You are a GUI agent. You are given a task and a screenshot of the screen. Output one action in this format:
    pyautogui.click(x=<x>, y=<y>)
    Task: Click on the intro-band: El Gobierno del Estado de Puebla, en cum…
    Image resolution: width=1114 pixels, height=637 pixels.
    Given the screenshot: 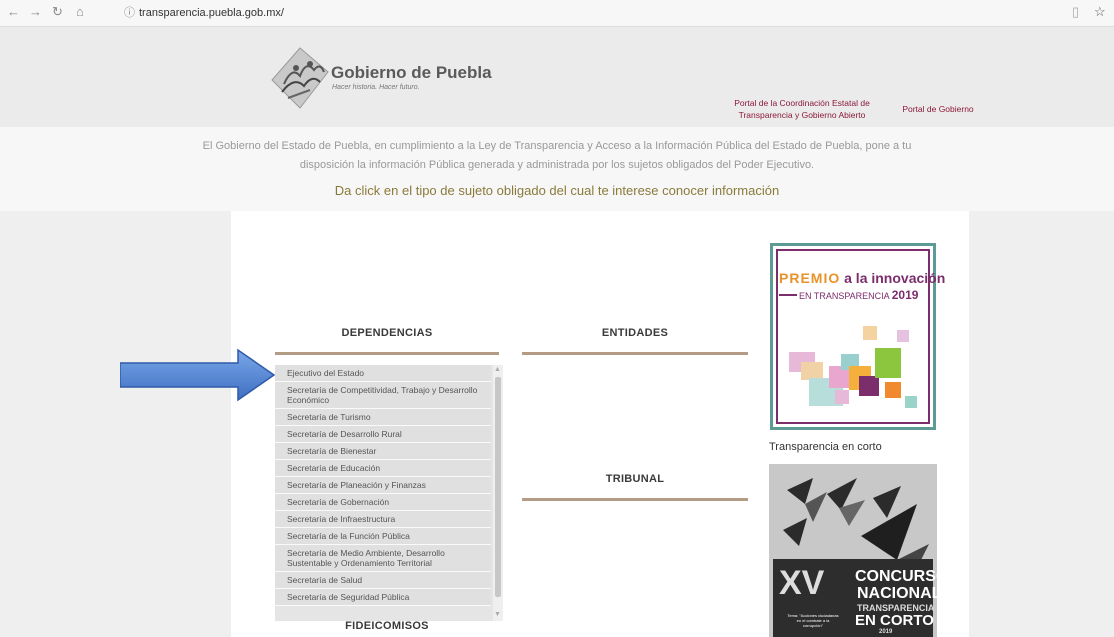 What is the action you would take?
    pyautogui.click(x=557, y=169)
    